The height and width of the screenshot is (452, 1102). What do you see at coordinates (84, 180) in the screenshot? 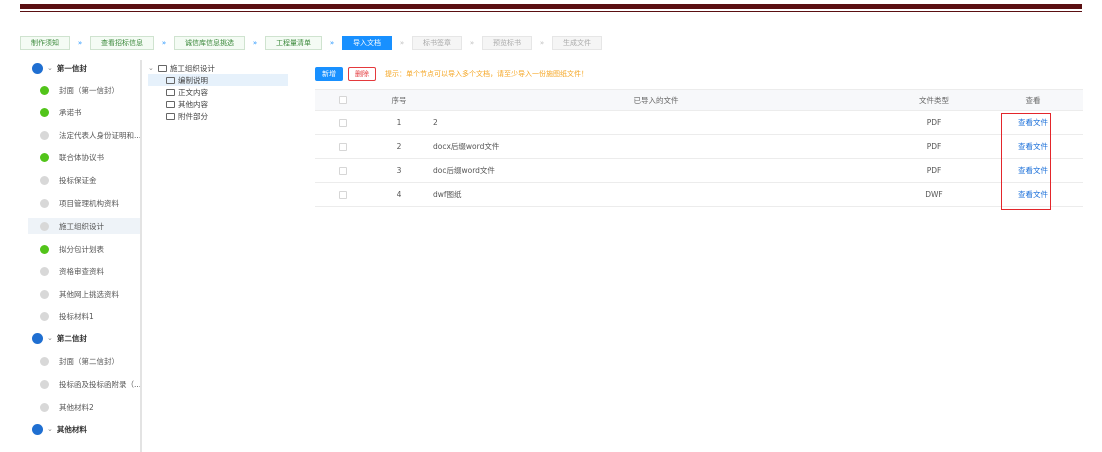
I see `sidebar-item-bid-bond: 投标保证金` at bounding box center [84, 180].